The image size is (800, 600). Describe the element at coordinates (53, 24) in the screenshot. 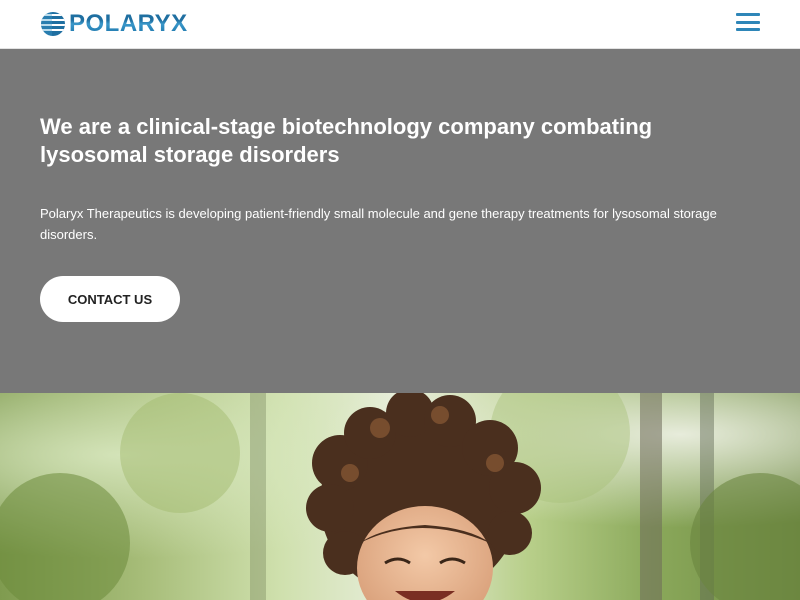

I see `logo-globe-icon` at that location.